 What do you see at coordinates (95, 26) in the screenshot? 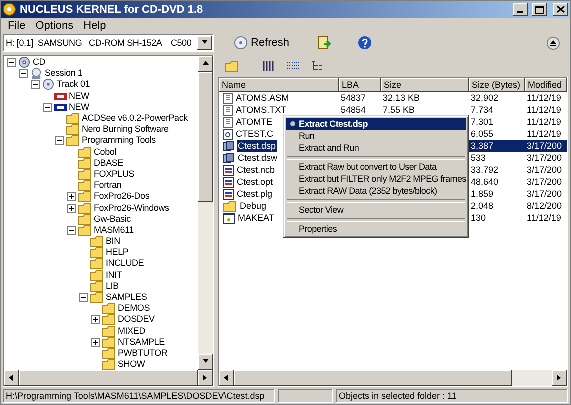
I see `menu-item: Help` at bounding box center [95, 26].